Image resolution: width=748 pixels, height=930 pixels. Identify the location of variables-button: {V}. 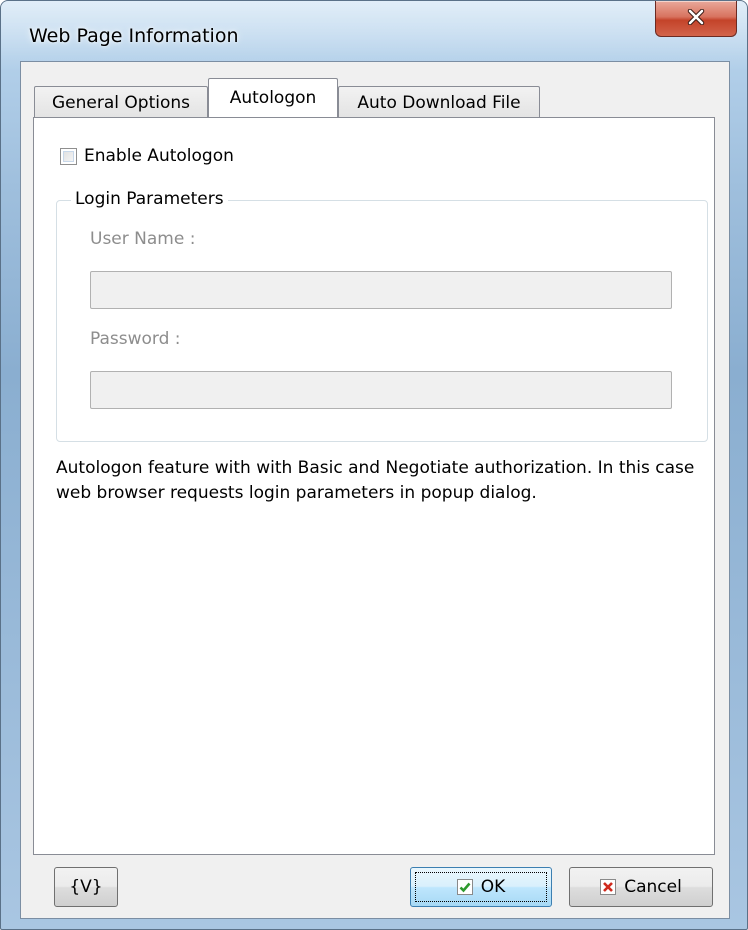
(86, 887).